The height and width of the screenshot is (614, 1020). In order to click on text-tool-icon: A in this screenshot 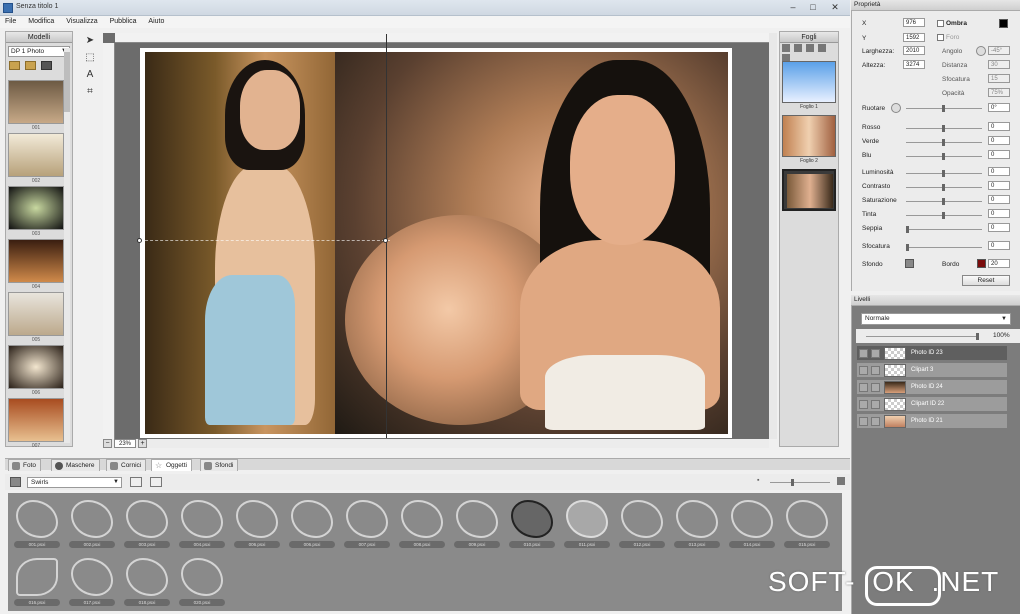, I will do `click(90, 75)`.